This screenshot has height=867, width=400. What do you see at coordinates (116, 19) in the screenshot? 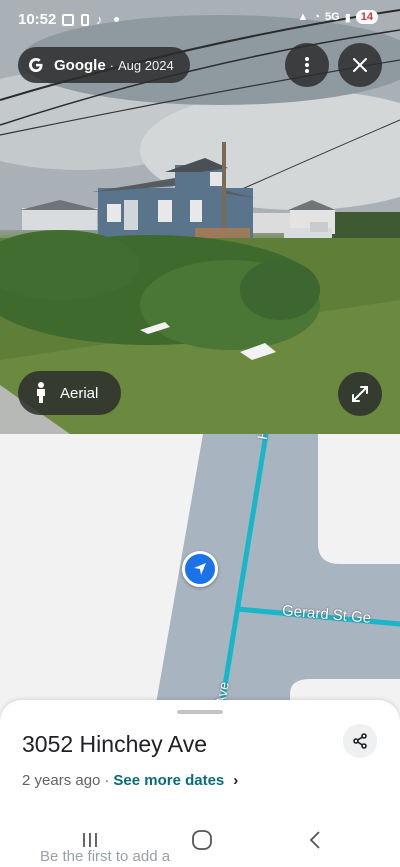
I see `notification-dot-icon` at bounding box center [116, 19].